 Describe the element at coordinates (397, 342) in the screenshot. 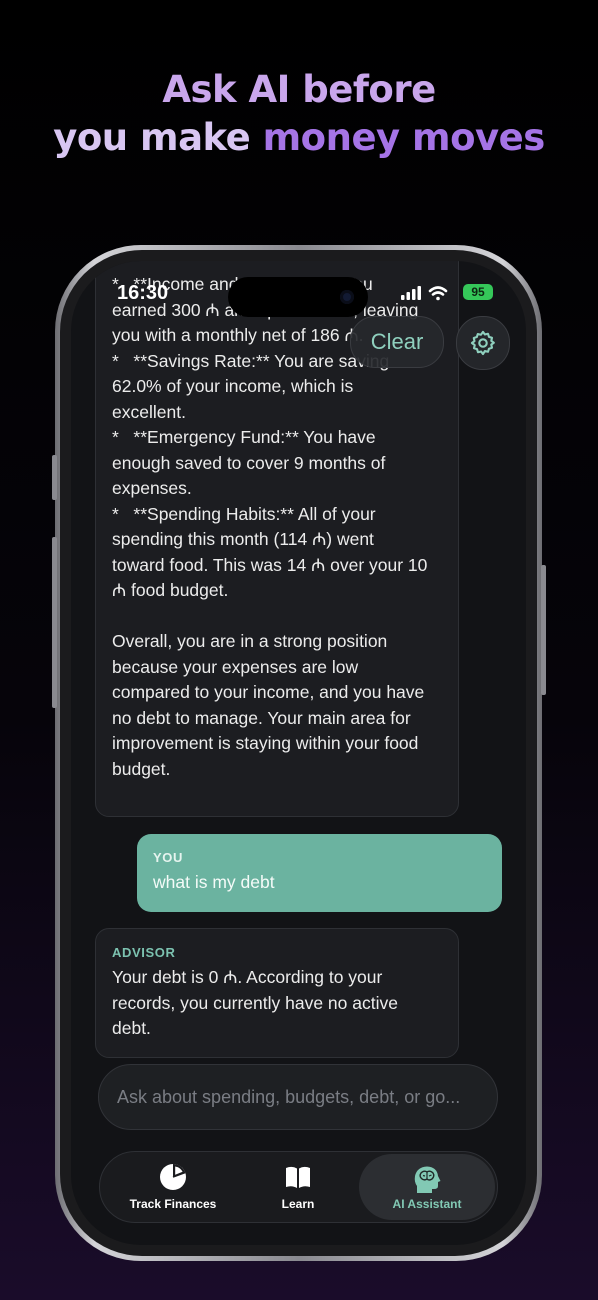

I see `clear-button: Clear` at that location.